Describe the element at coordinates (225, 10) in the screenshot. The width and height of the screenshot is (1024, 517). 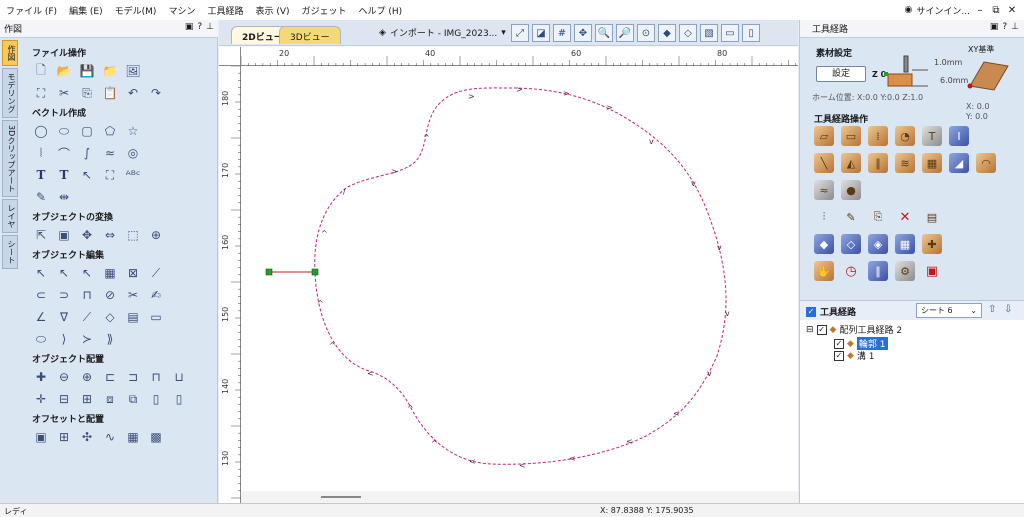
I see `menu-toolpath: 工具経路` at that location.